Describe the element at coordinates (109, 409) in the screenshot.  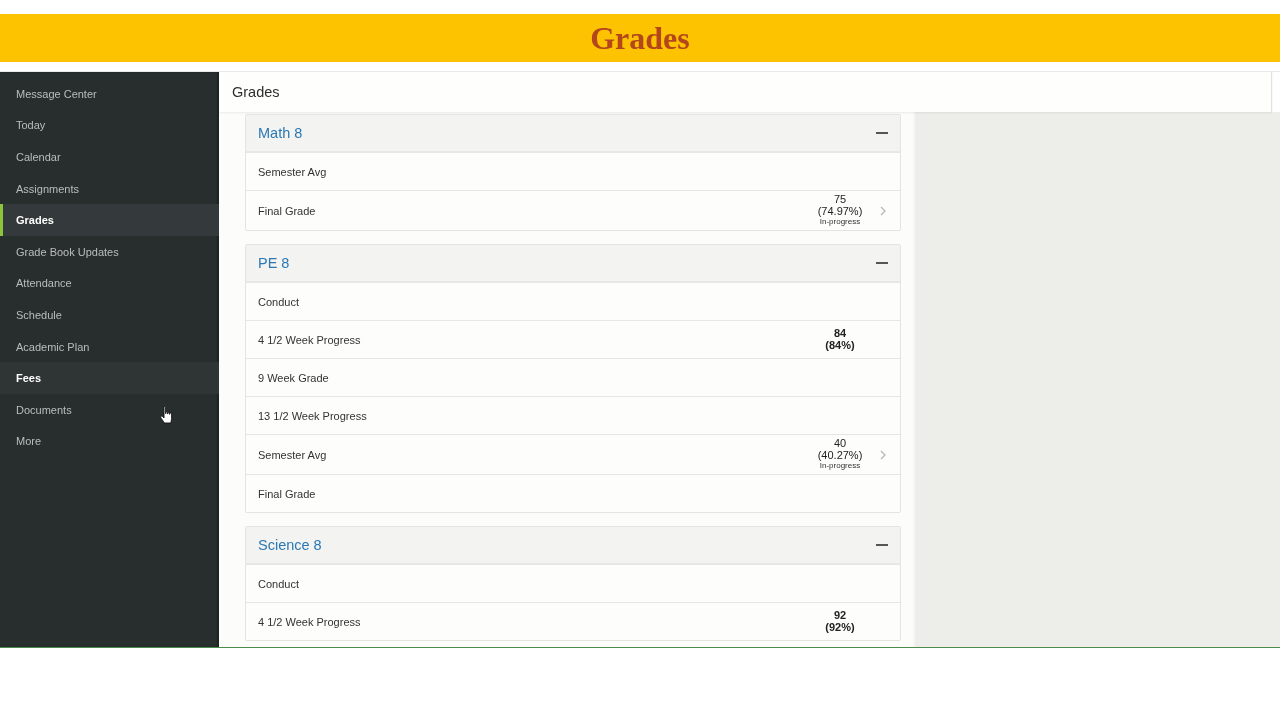
I see `sidebar-item: Documents` at that location.